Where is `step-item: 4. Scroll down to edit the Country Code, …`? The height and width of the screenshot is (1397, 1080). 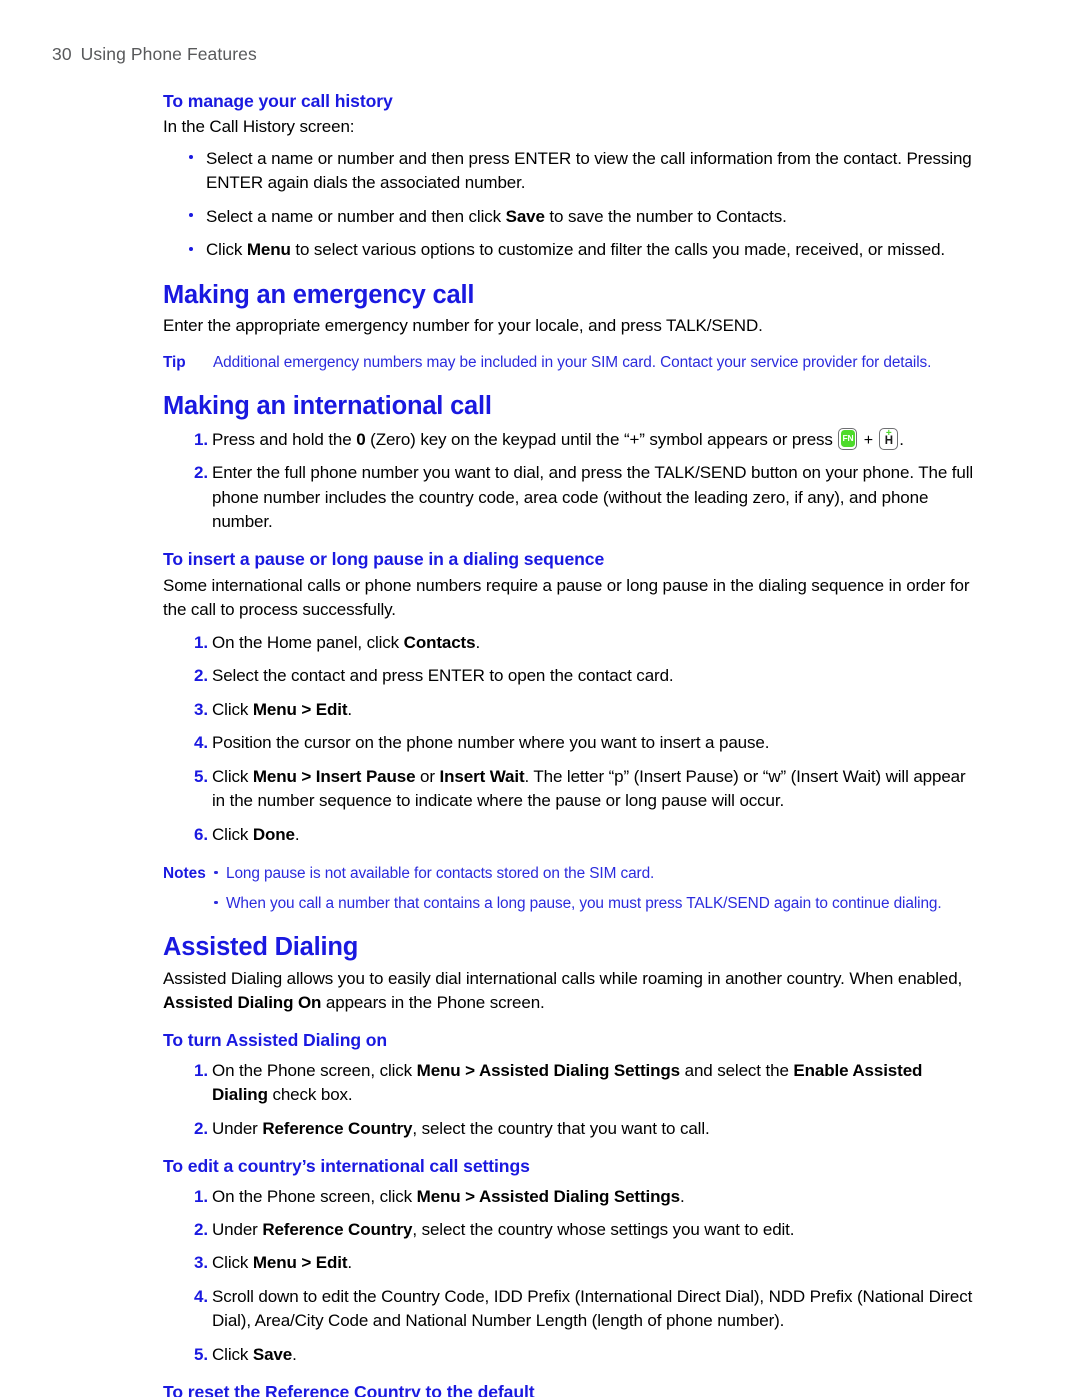 step-item: 4. Scroll down to edit the Country Code, … is located at coordinates (569, 1309).